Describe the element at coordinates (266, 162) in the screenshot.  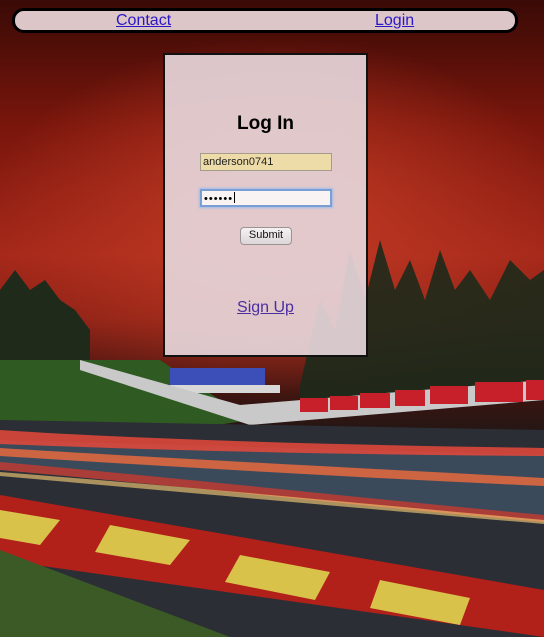
I see `username-input: anderson0741` at that location.